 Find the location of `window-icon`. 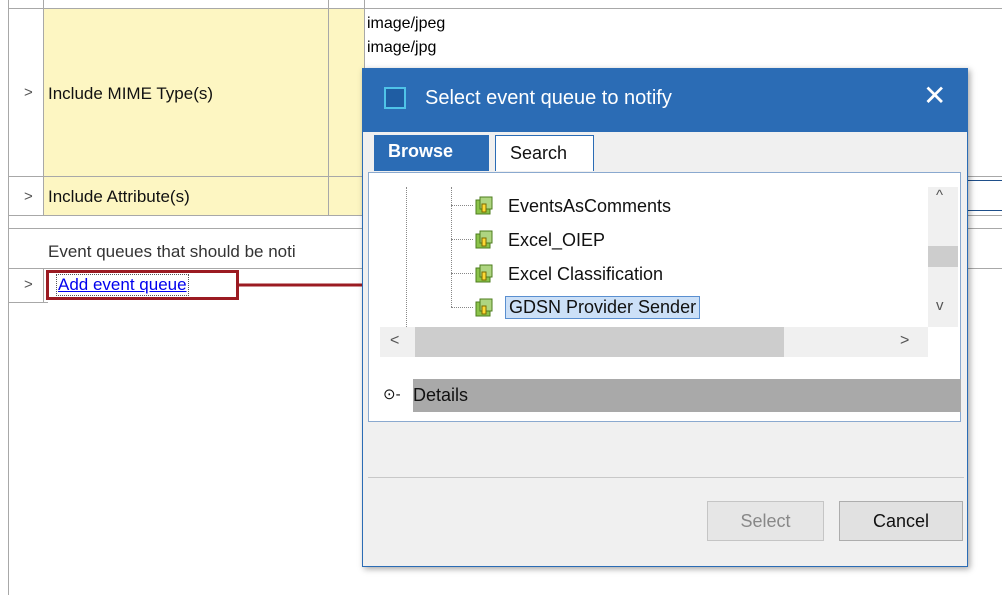

window-icon is located at coordinates (395, 98).